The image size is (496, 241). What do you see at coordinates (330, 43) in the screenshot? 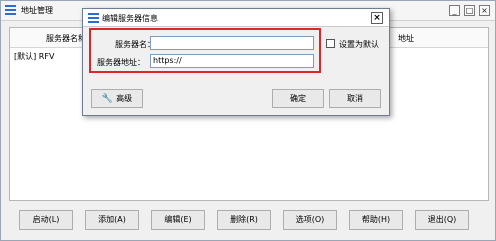
I see `set-default-checkbox` at bounding box center [330, 43].